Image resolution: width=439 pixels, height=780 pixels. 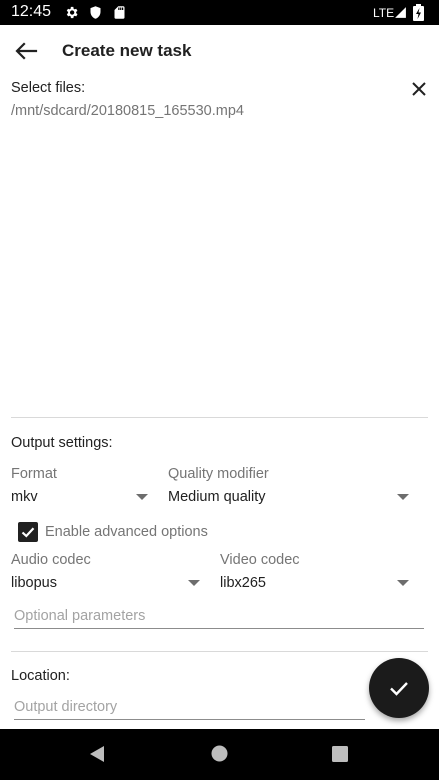 What do you see at coordinates (34, 583) in the screenshot?
I see `audio-codec-value: libopus` at bounding box center [34, 583].